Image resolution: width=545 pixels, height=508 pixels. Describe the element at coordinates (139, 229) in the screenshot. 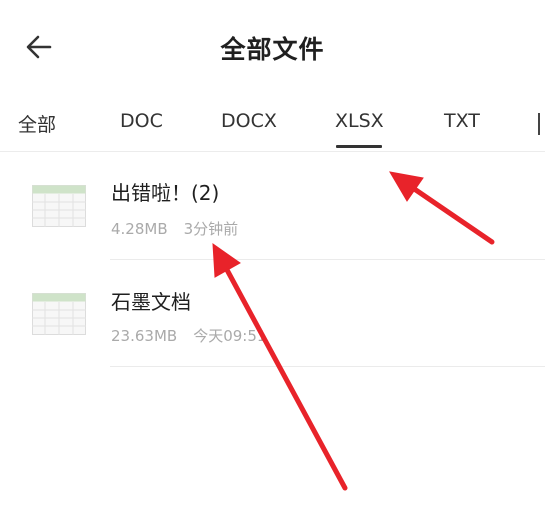

I see `file-size: 4.28MB` at that location.